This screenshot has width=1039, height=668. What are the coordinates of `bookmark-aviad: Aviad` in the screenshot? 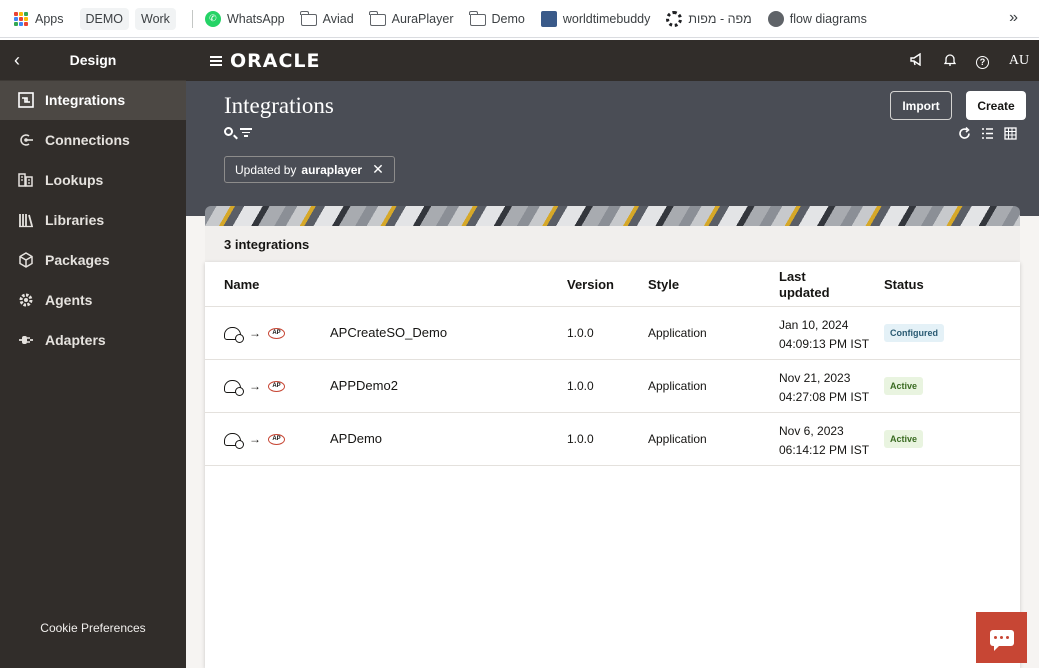 It's located at (327, 19).